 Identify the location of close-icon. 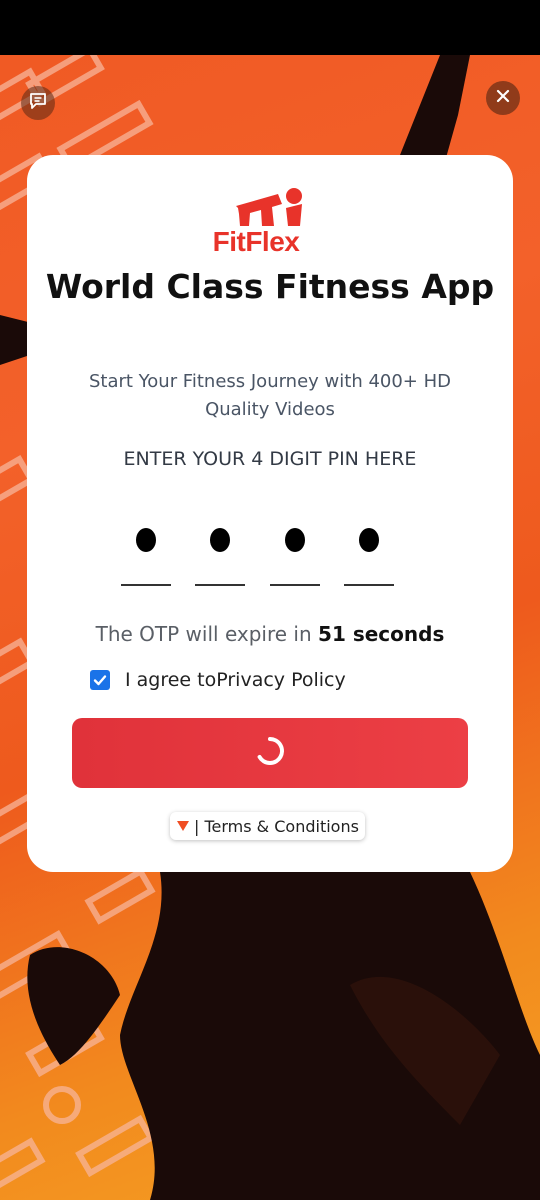
(503, 98).